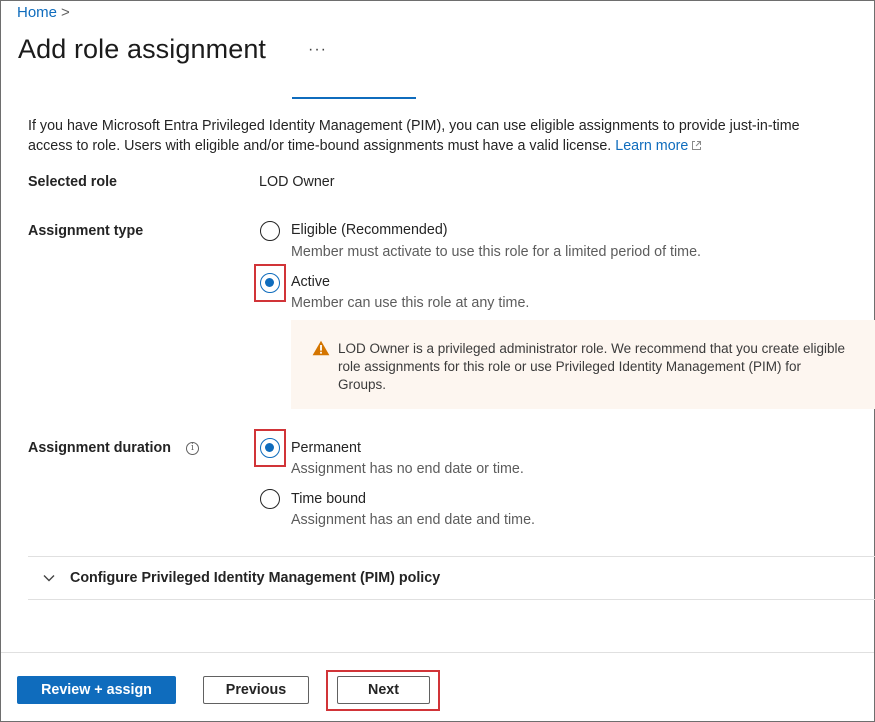 Image resolution: width=875 pixels, height=722 pixels. I want to click on page-title: Add role assignment, so click(142, 49).